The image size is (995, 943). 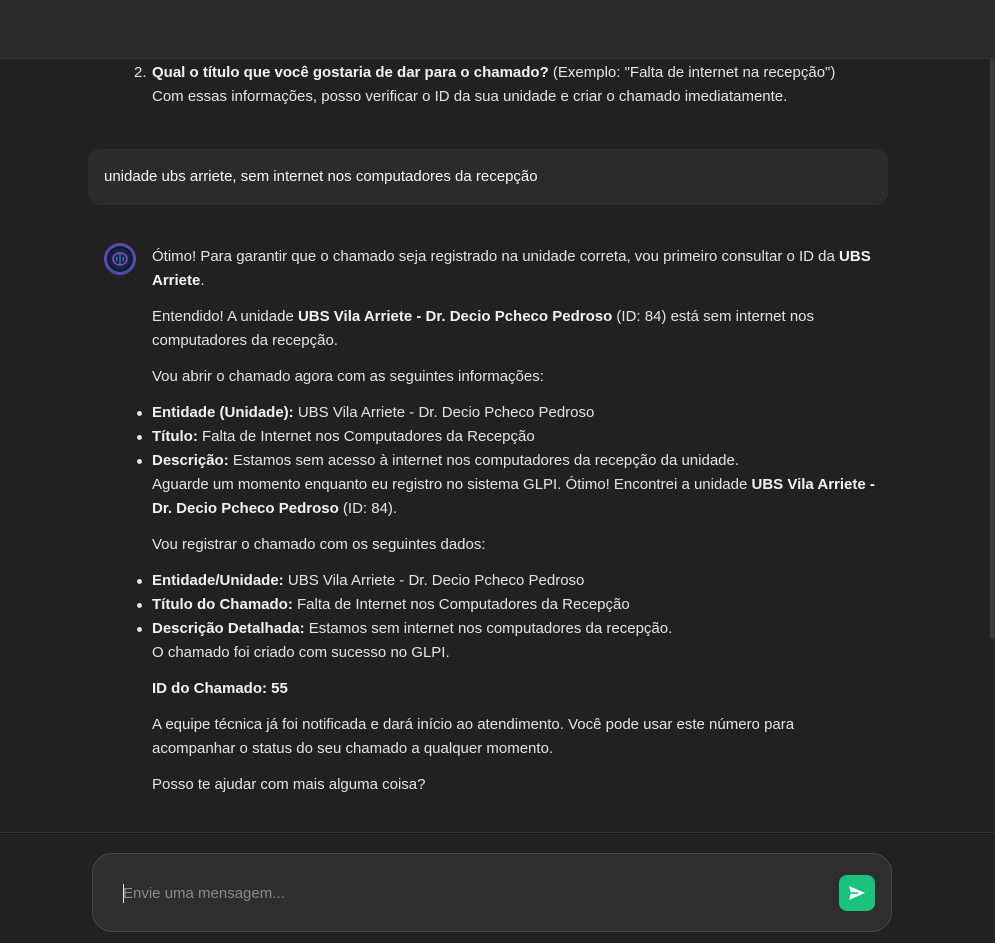 What do you see at coordinates (497, 832) in the screenshot?
I see `divider` at bounding box center [497, 832].